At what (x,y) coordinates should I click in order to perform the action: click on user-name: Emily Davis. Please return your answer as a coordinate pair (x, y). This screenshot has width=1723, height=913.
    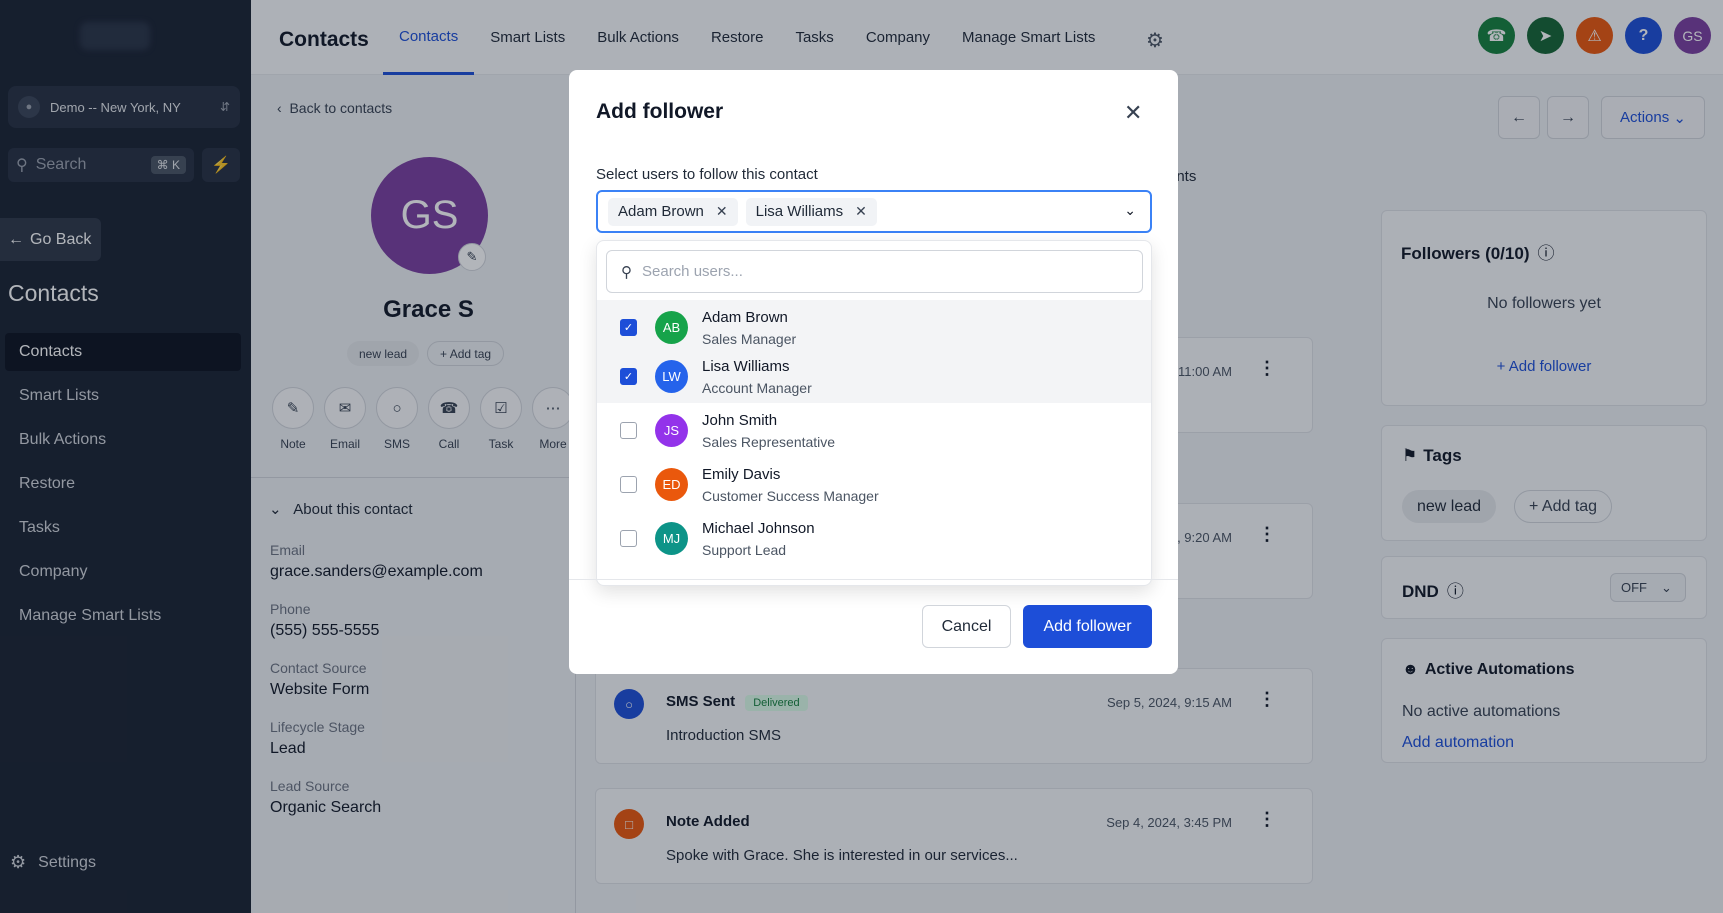
    Looking at the image, I should click on (741, 474).